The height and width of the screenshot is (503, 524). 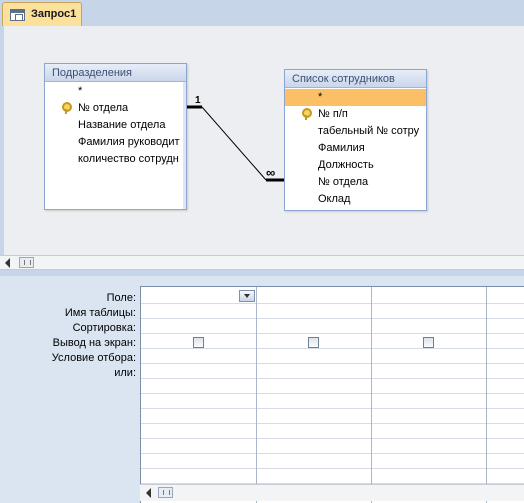 I want to click on show-checkbox-col1, so click(x=198, y=342).